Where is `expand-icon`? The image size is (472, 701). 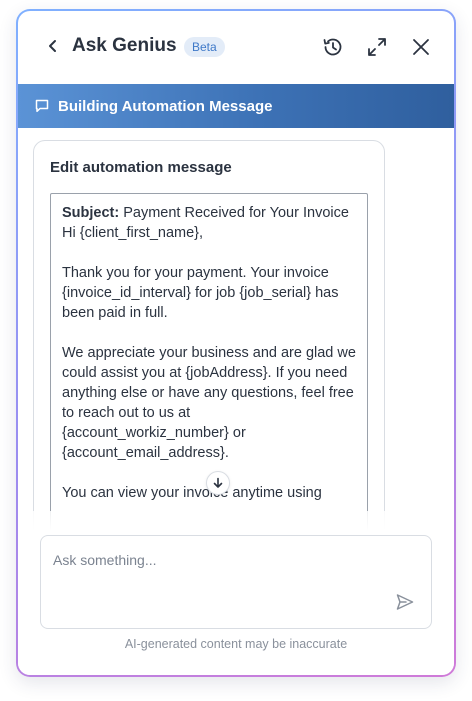
expand-icon is located at coordinates (377, 47).